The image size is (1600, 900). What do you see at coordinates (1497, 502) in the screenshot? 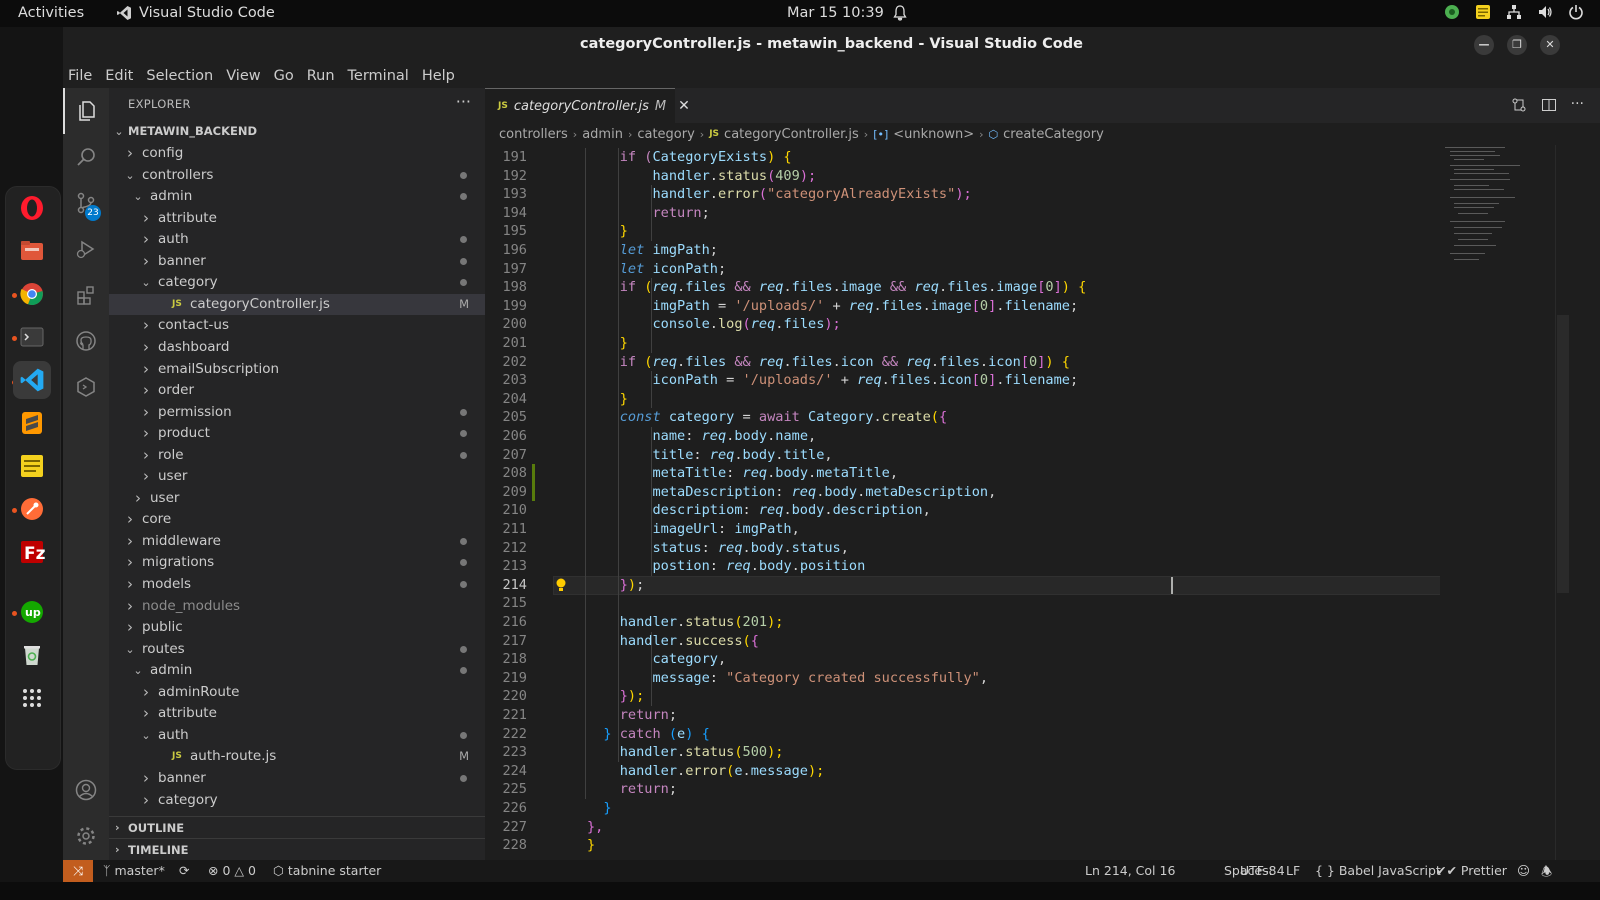
I see `minimap` at bounding box center [1497, 502].